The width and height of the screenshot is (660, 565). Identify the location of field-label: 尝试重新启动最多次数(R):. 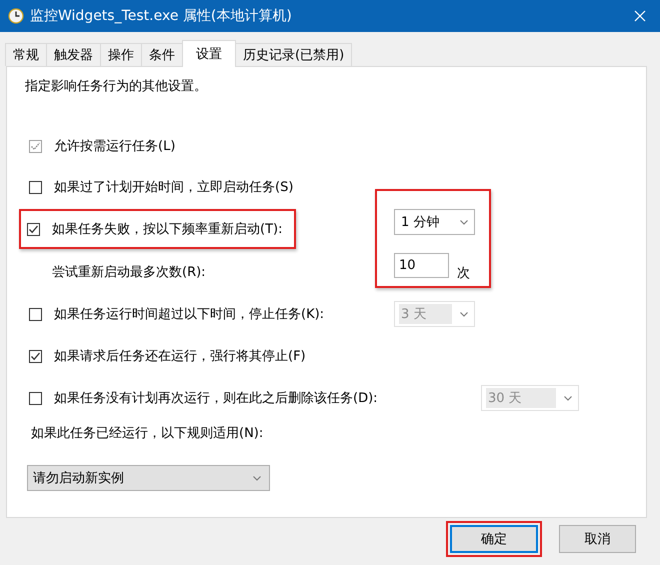
(129, 272).